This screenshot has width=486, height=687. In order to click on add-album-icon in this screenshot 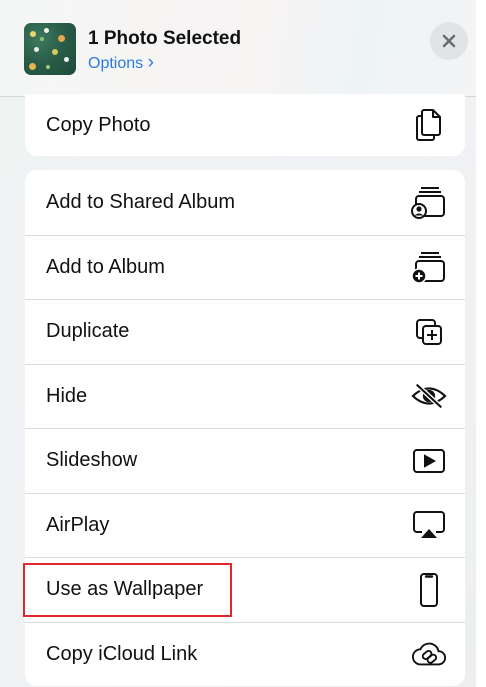, I will do `click(429, 267)`.